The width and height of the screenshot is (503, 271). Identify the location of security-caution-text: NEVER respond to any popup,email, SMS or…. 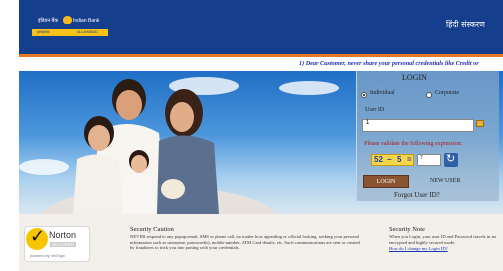
(245, 242).